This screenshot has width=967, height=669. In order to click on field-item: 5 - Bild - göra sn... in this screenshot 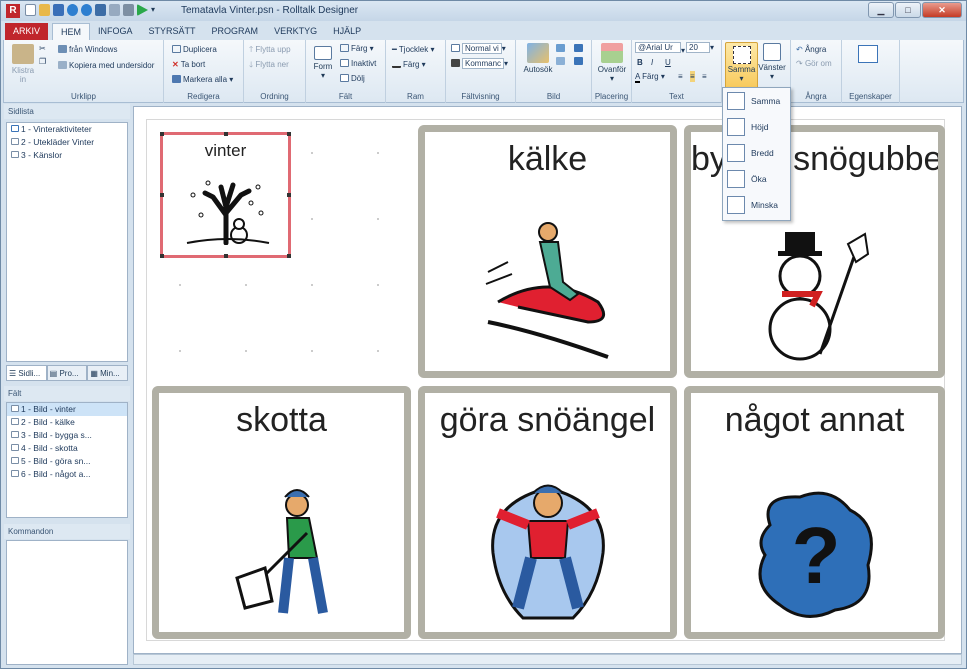, I will do `click(67, 461)`.